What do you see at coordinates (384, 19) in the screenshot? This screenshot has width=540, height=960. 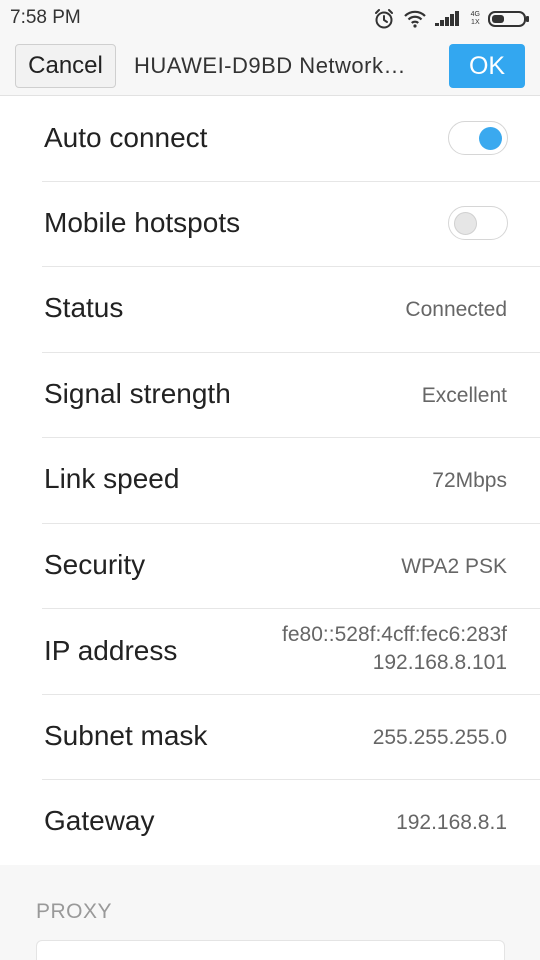 I see `alarm-icon` at bounding box center [384, 19].